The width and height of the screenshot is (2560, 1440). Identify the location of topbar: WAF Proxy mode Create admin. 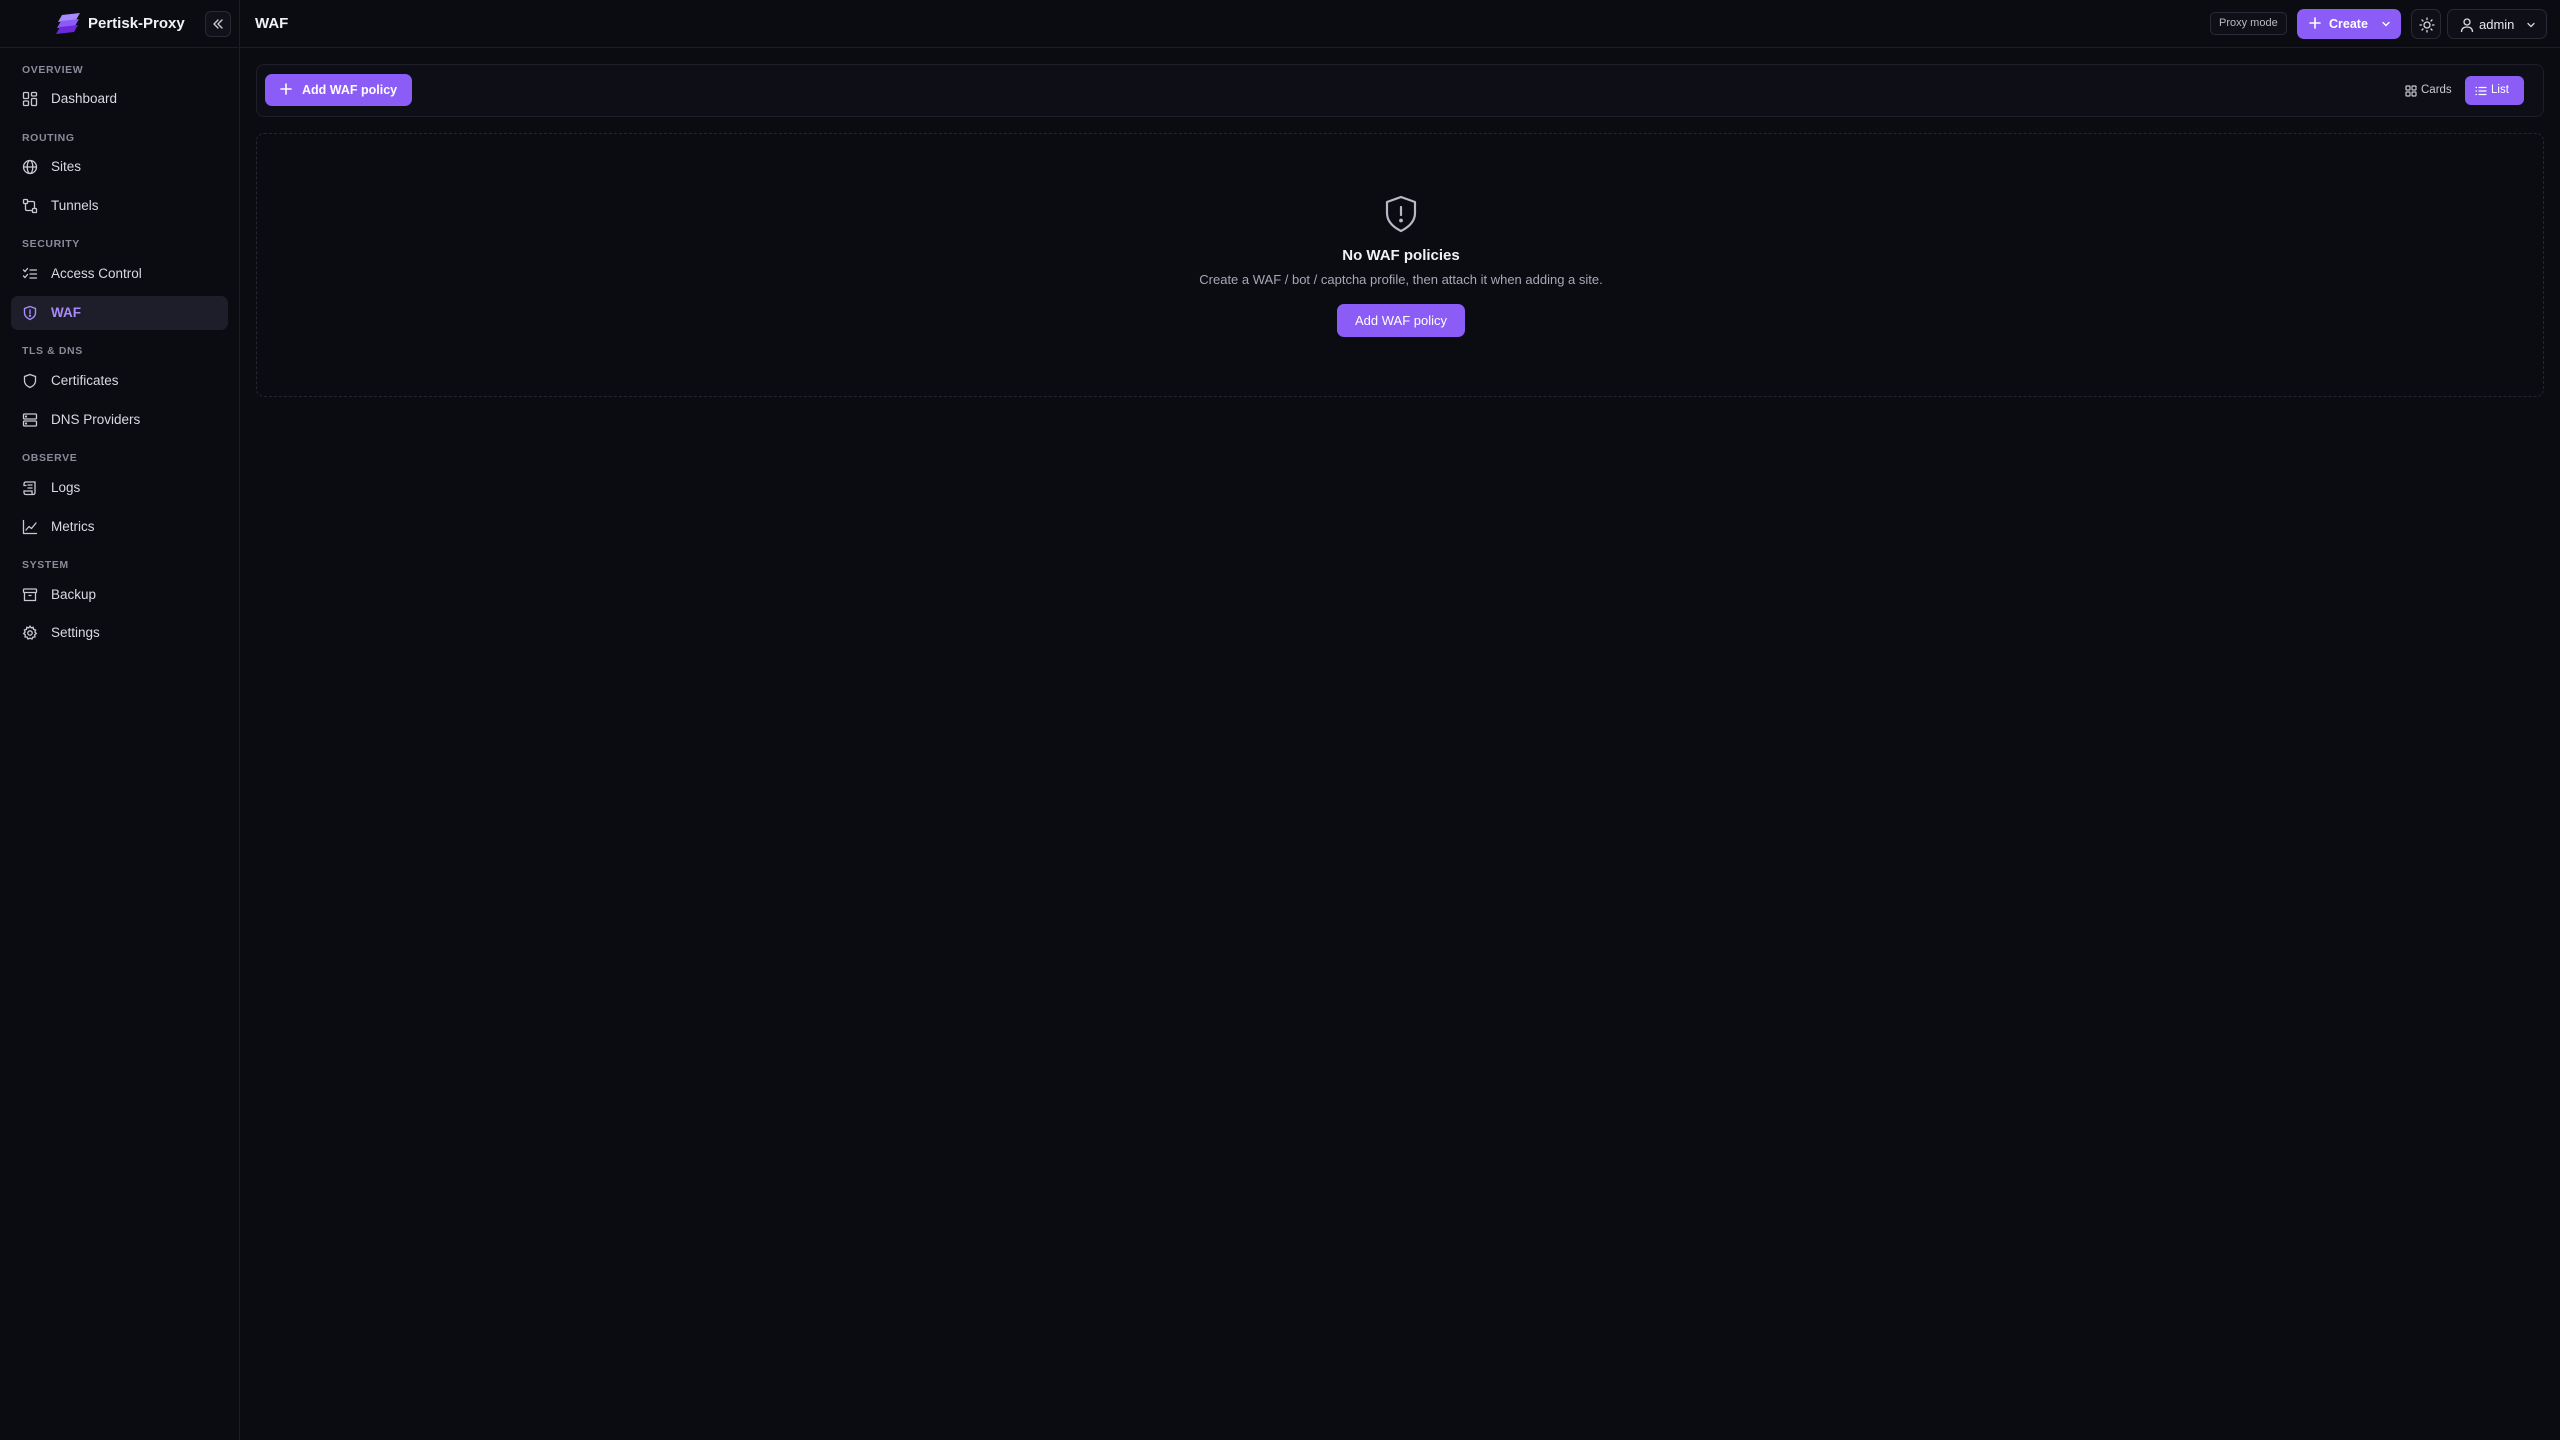
(1400, 24).